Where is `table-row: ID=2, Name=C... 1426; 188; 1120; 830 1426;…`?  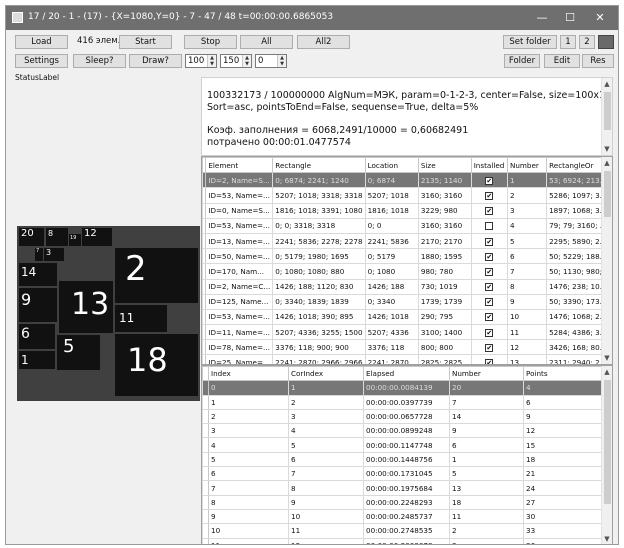
table-row: ID=2, Name=C... 1426; 188; 1120; 830 1426;… is located at coordinates (407, 286).